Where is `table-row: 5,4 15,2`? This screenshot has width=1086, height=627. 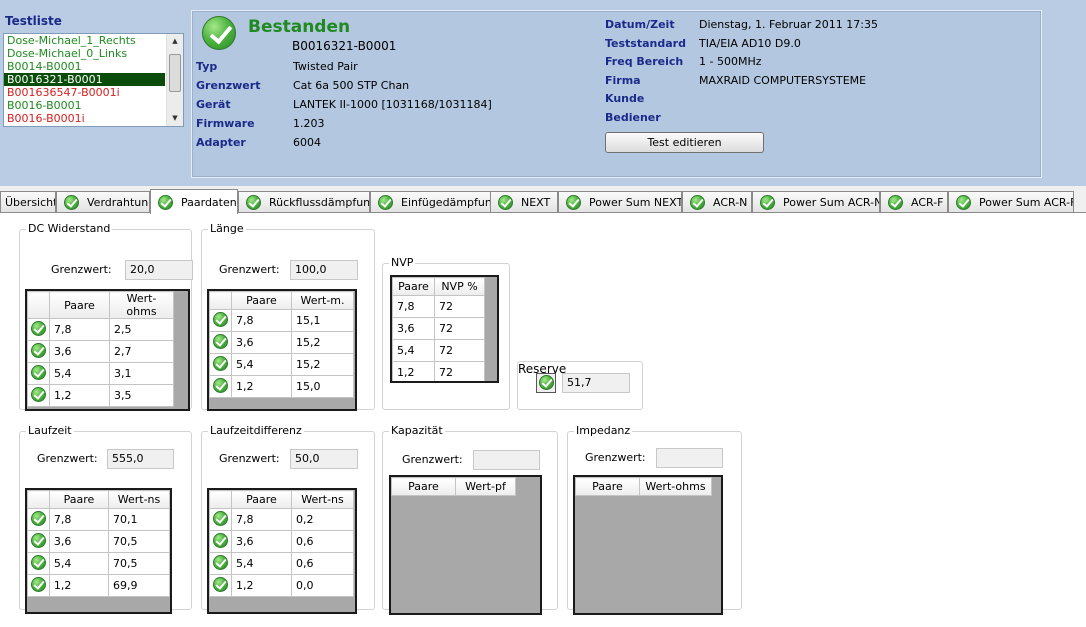 table-row: 5,4 15,2 is located at coordinates (281, 364).